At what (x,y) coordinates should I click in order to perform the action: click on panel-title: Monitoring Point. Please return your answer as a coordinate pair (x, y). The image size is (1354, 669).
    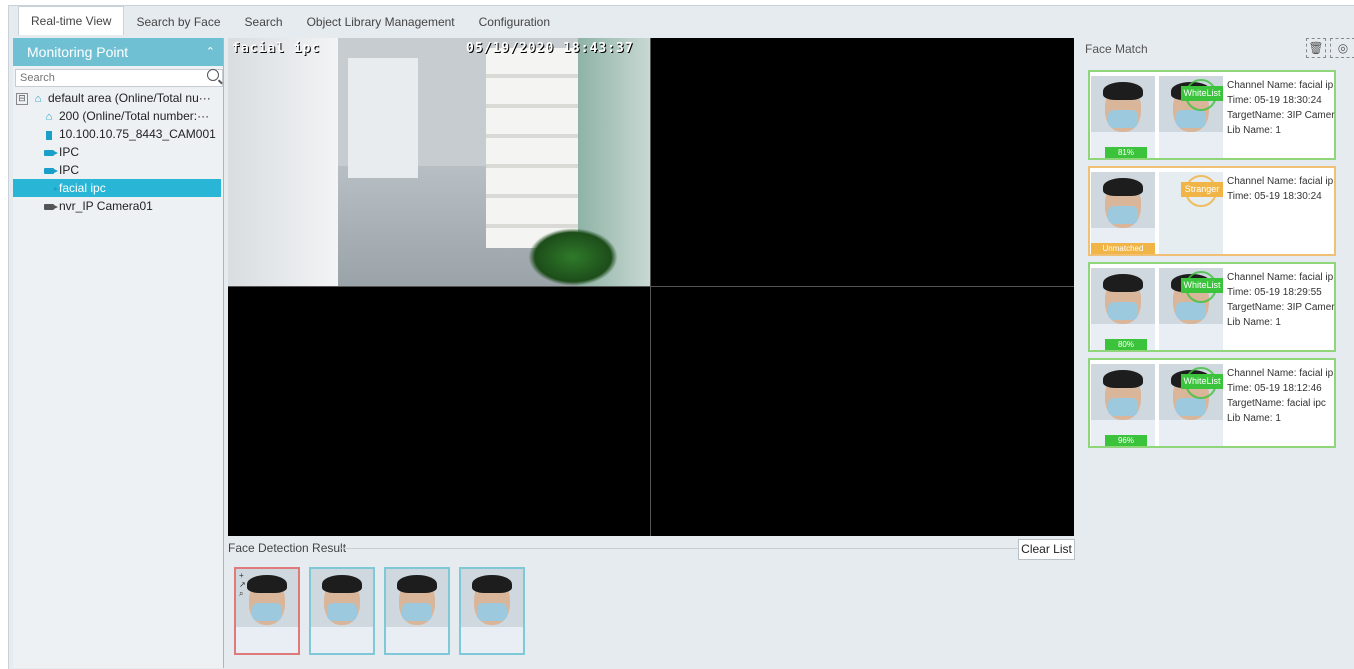
    Looking at the image, I should click on (78, 52).